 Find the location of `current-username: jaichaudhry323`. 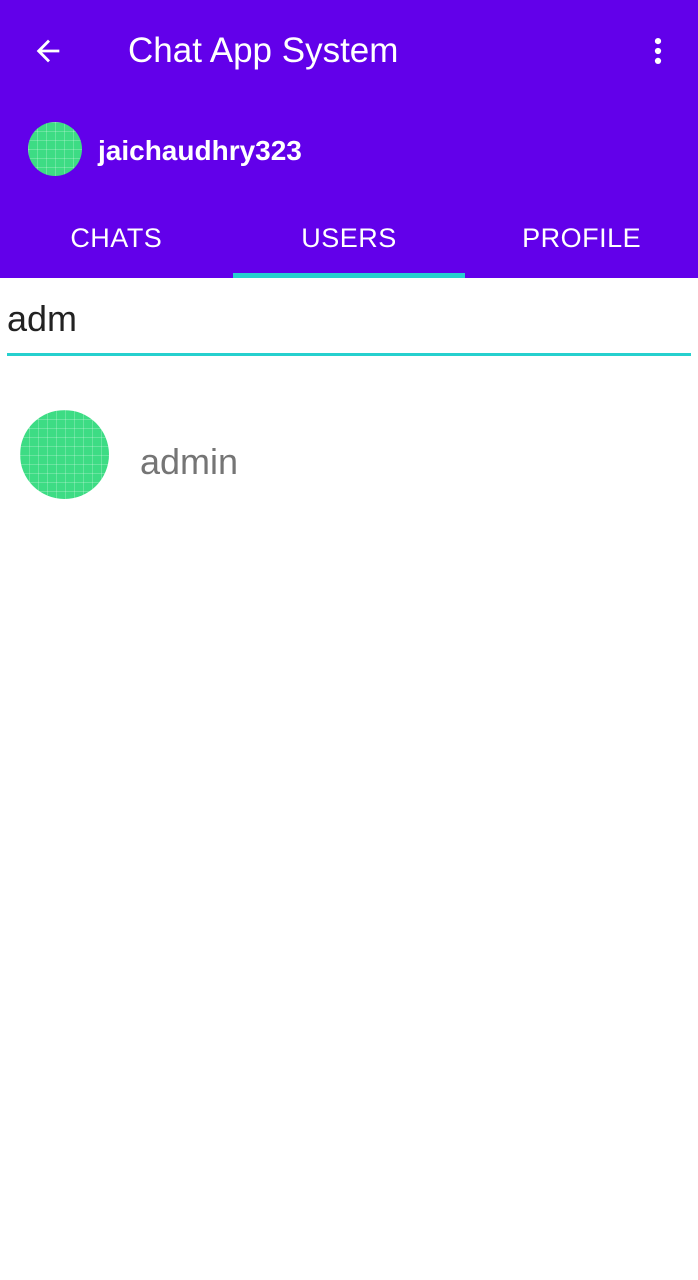

current-username: jaichaudhry323 is located at coordinates (200, 150).